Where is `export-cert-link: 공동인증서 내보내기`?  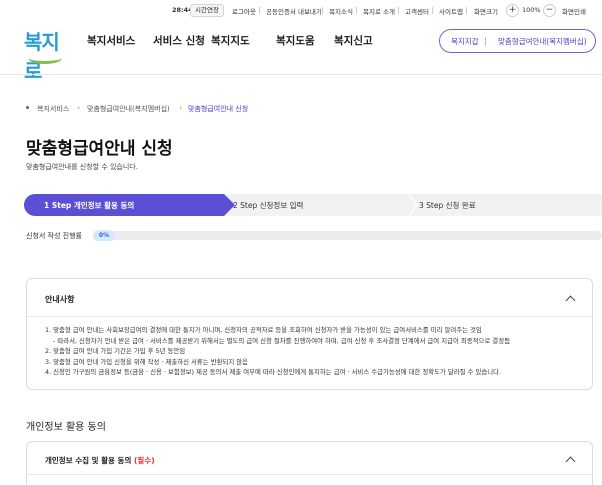 export-cert-link: 공동인증서 내보내기 is located at coordinates (294, 11).